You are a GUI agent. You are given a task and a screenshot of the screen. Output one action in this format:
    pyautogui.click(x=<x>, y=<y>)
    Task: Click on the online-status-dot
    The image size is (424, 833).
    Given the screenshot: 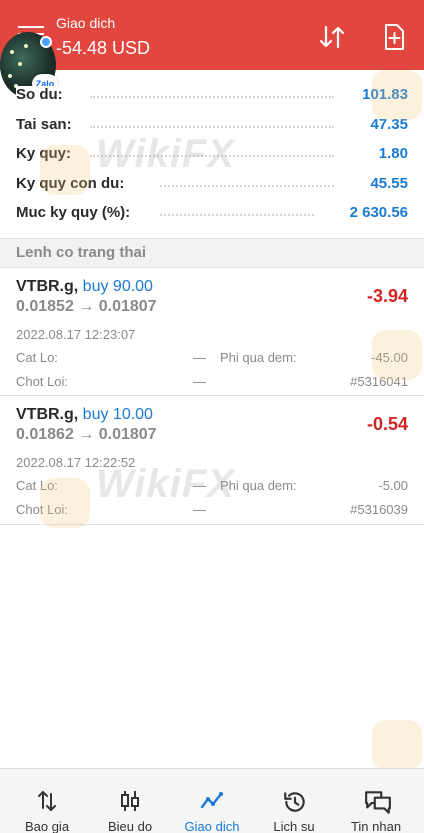 What is the action you would take?
    pyautogui.click(x=46, y=42)
    